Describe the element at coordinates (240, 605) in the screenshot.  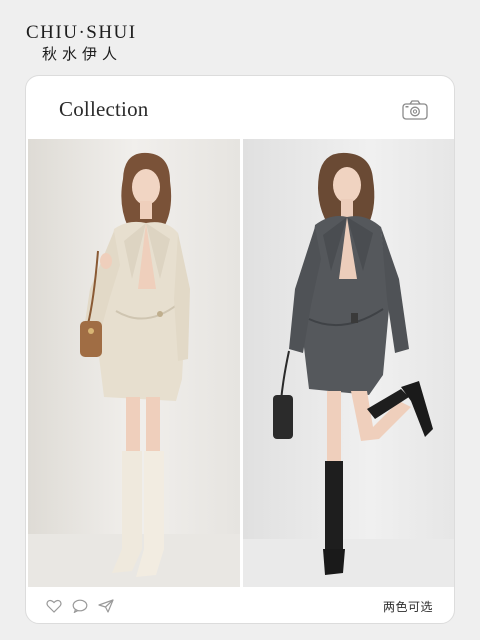
I see `card-action-bar: 两色可选` at that location.